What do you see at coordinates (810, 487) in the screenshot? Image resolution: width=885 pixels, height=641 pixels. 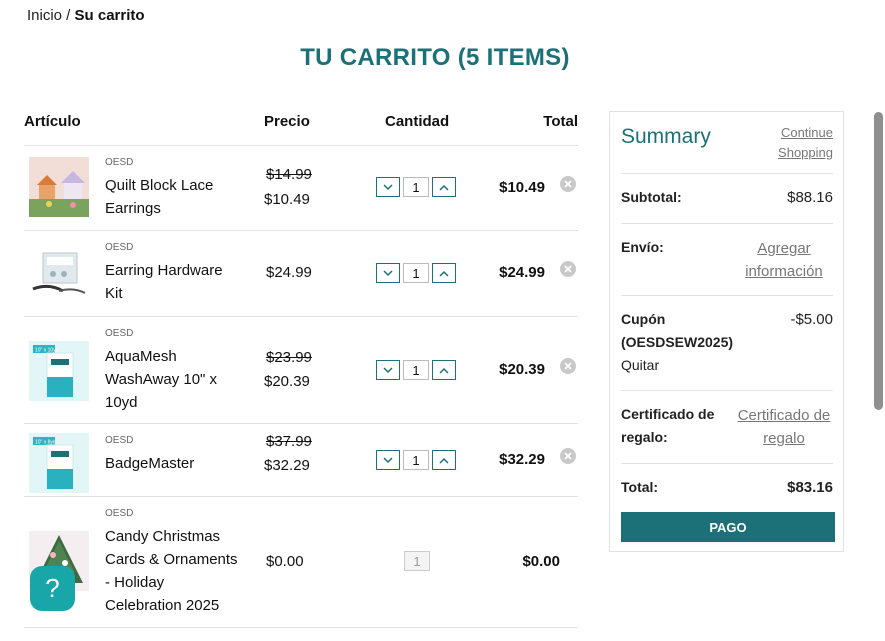 I see `total-value: $83.16` at bounding box center [810, 487].